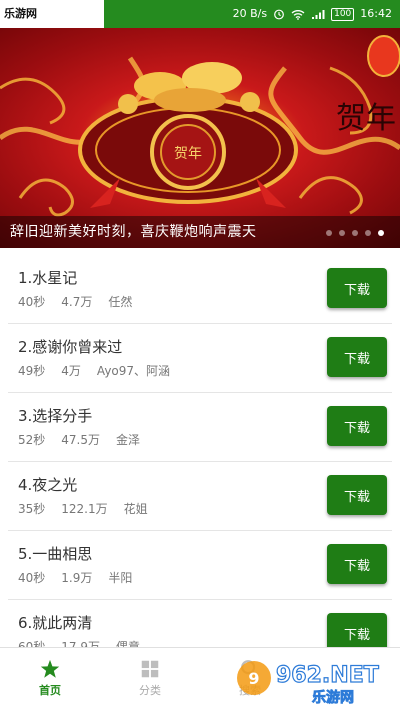  Describe the element at coordinates (52, 24) in the screenshot. I see `watermark-text: 乐游网 www.962.net` at that location.